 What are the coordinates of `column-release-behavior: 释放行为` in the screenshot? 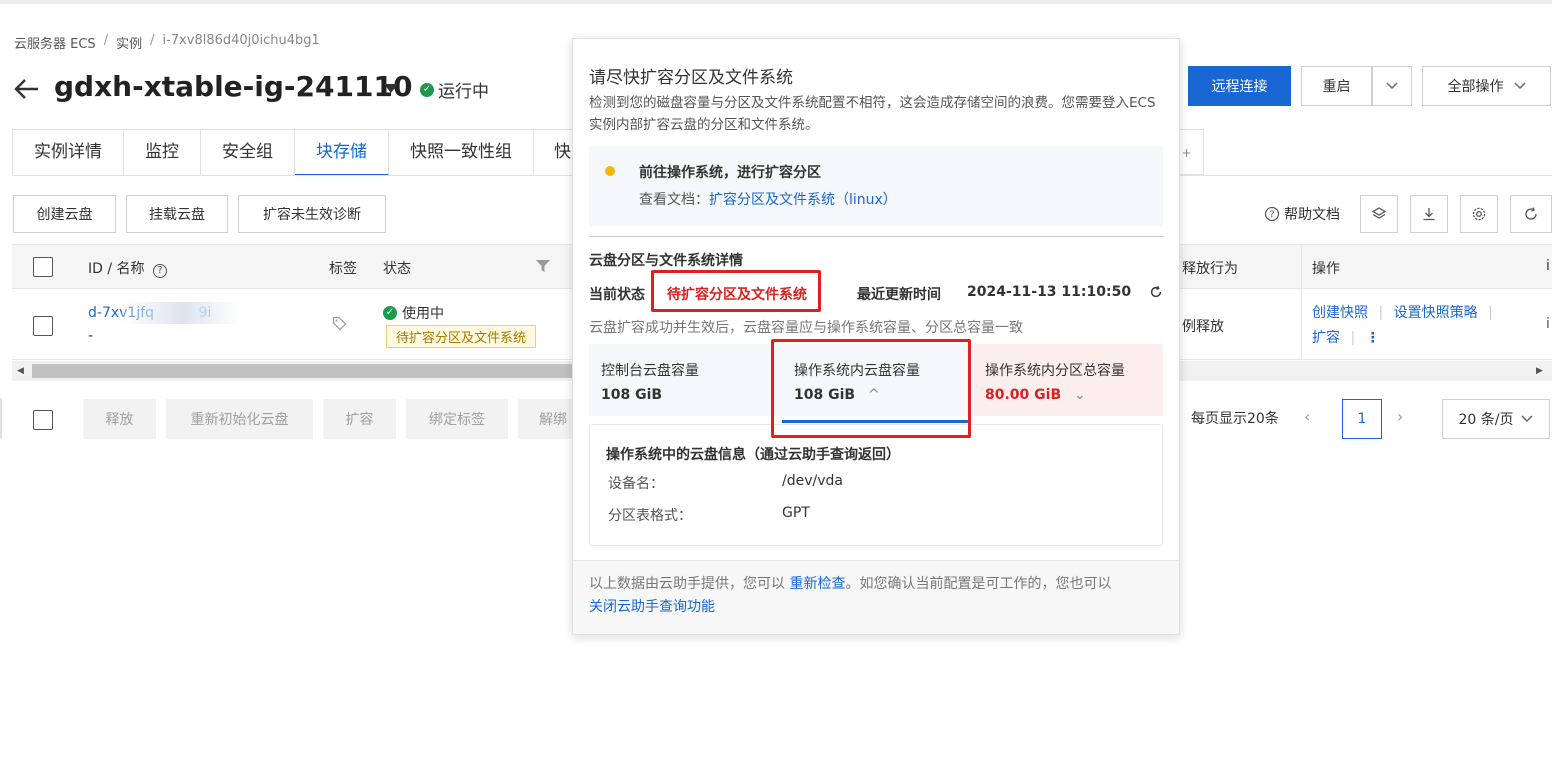 It's located at (1210, 269).